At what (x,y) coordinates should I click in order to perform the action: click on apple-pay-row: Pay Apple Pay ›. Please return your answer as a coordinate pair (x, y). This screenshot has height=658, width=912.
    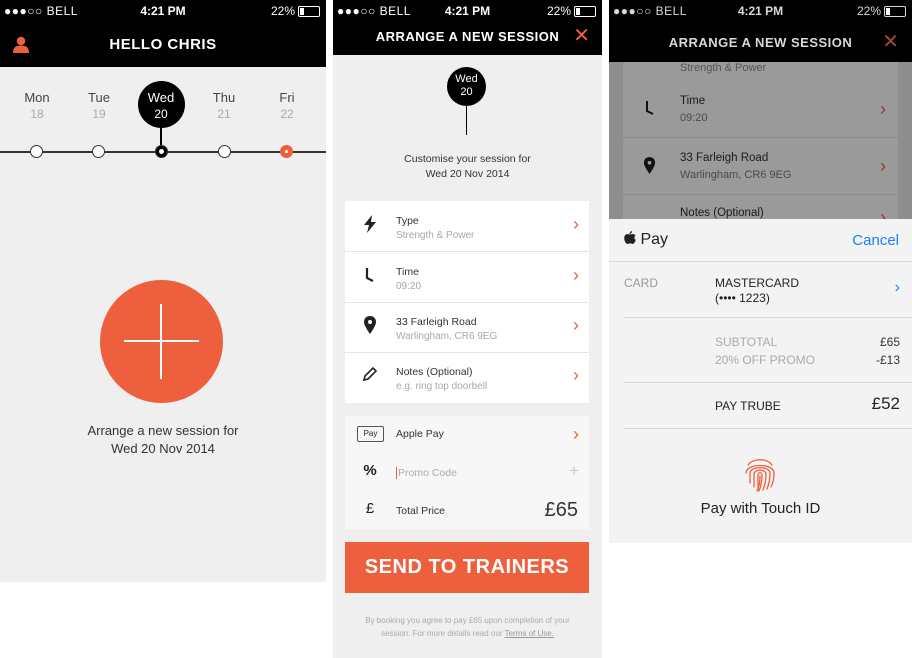
    Looking at the image, I should click on (467, 434).